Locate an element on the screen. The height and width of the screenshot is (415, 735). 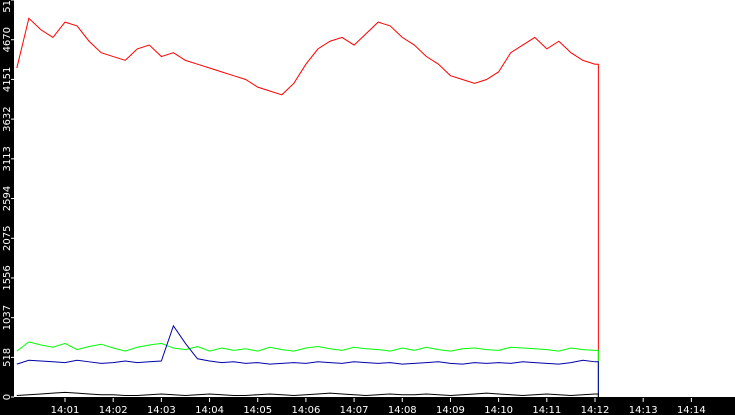
y-tick-label: 518 is located at coordinates (7, 357).